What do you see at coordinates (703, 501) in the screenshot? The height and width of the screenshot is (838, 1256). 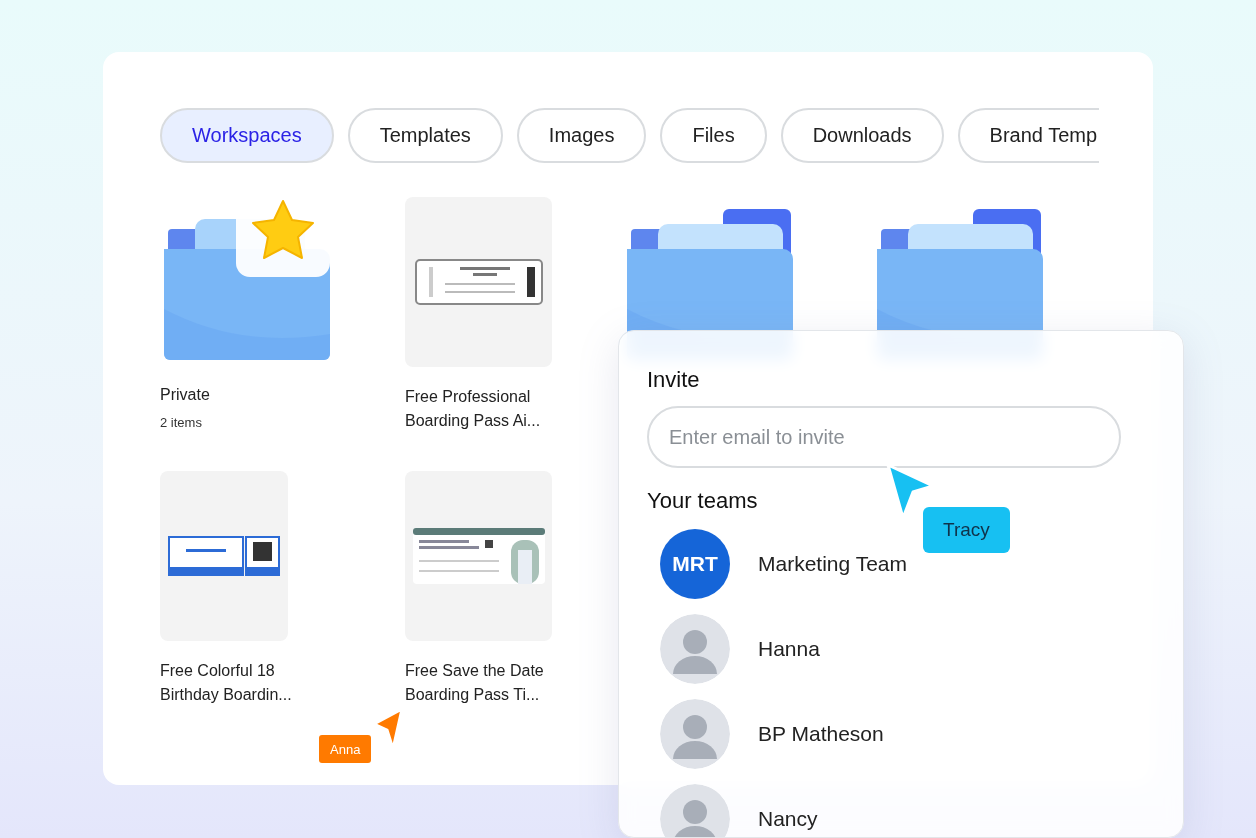 I see `section-title: Your teams` at bounding box center [703, 501].